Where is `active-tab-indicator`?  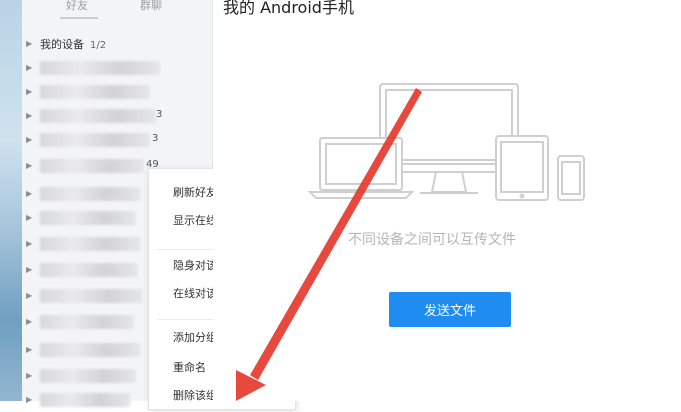 active-tab-indicator is located at coordinates (79, 18).